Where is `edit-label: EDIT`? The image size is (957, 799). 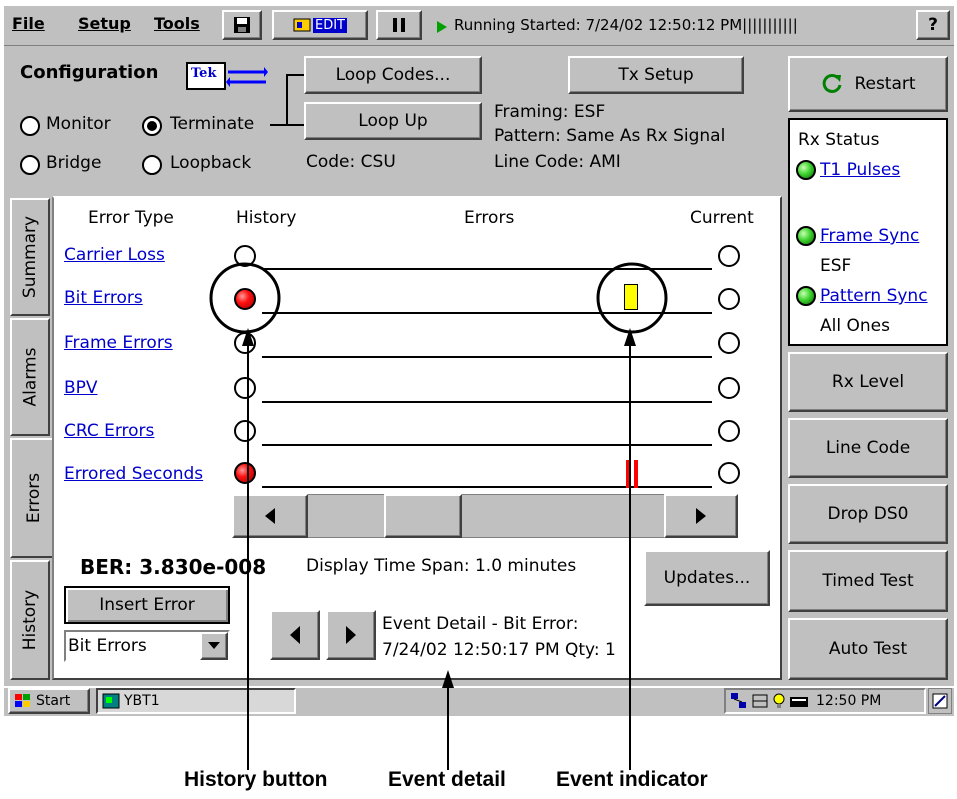 edit-label: EDIT is located at coordinates (330, 25).